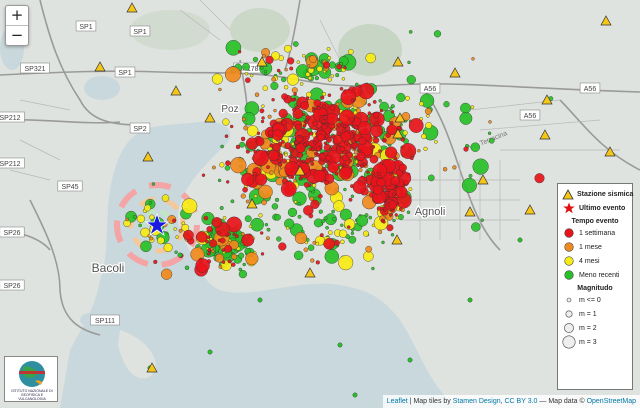  Describe the element at coordinates (521, 401) in the screenshot. I see `ccby-link: CC BY 3.0` at that location.